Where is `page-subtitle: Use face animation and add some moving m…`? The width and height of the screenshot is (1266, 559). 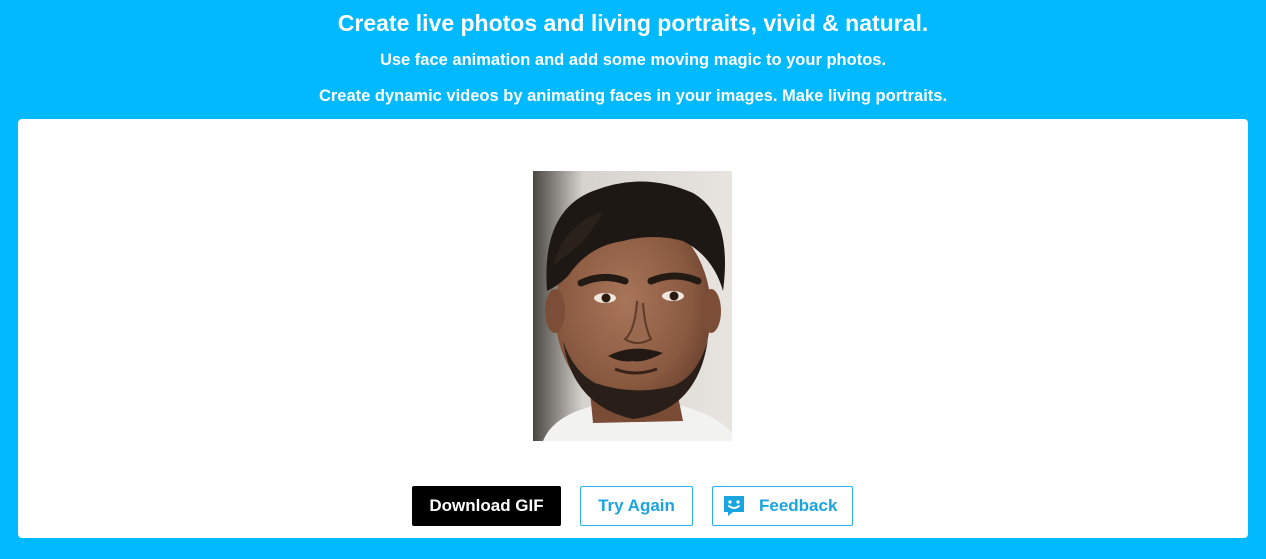
page-subtitle: Use face animation and add some moving m… is located at coordinates (633, 60).